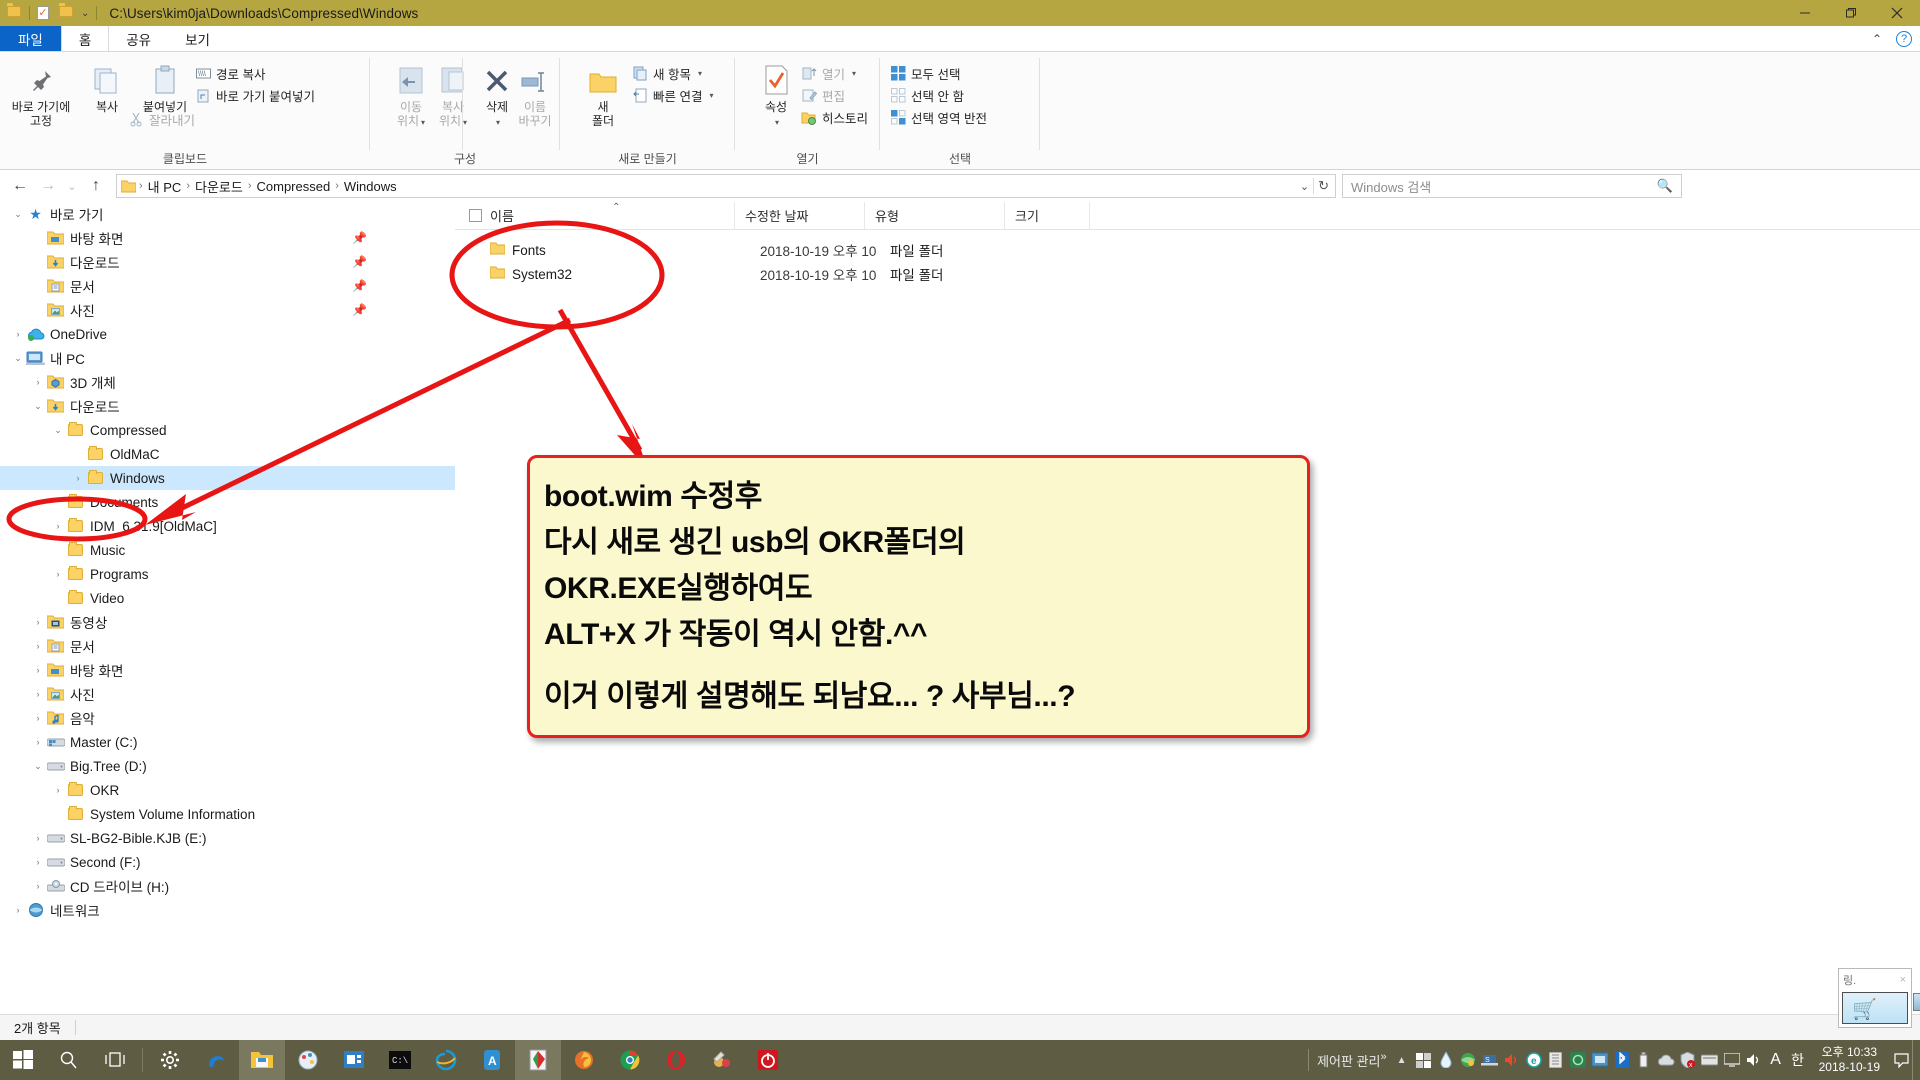  What do you see at coordinates (227, 526) in the screenshot?
I see `tree-item-idm-6-31-9-oldmac-: › IDM_6.31.9[OldMaC]` at bounding box center [227, 526].